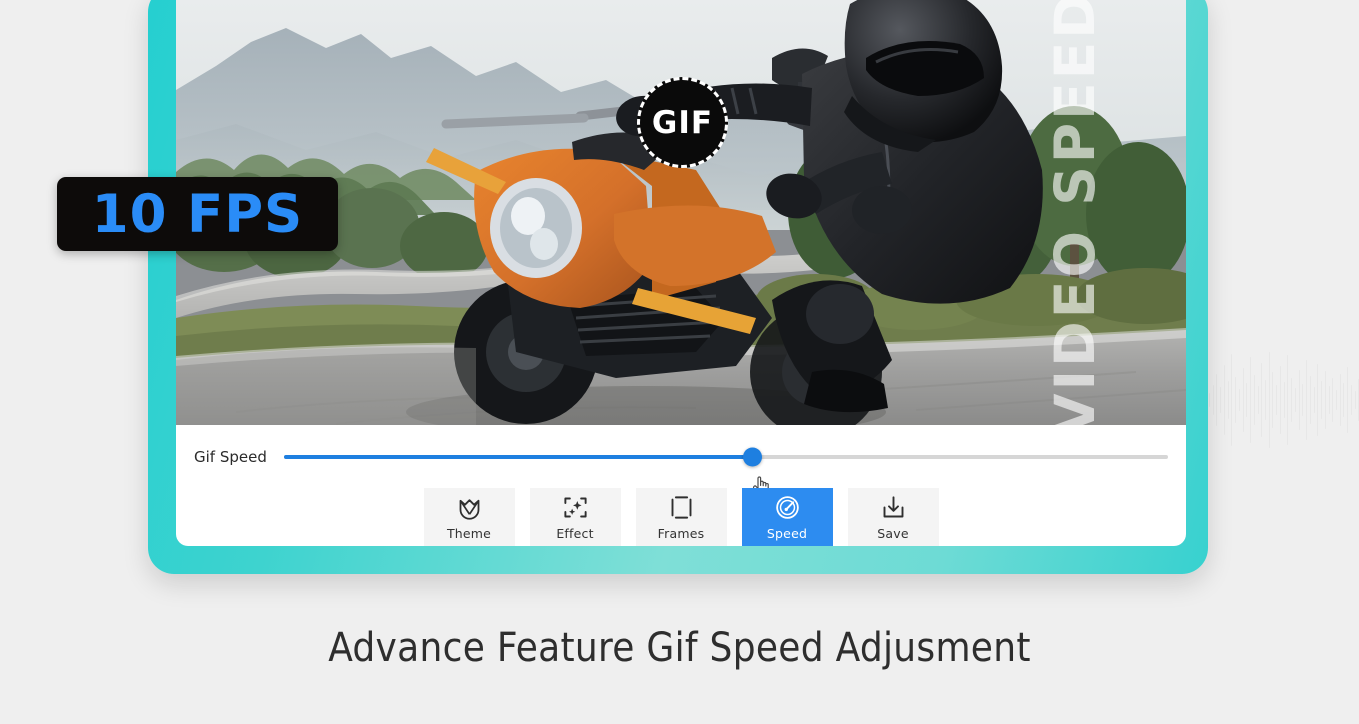  What do you see at coordinates (681, 533) in the screenshot?
I see `tool-button-label: Frames` at bounding box center [681, 533].